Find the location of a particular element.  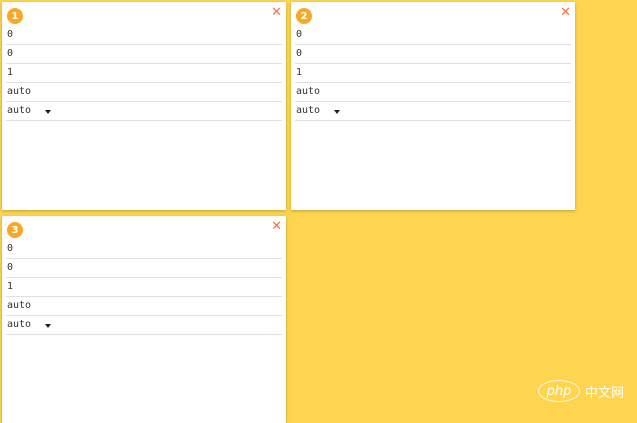

item-number-badge: 2 is located at coordinates (304, 16).